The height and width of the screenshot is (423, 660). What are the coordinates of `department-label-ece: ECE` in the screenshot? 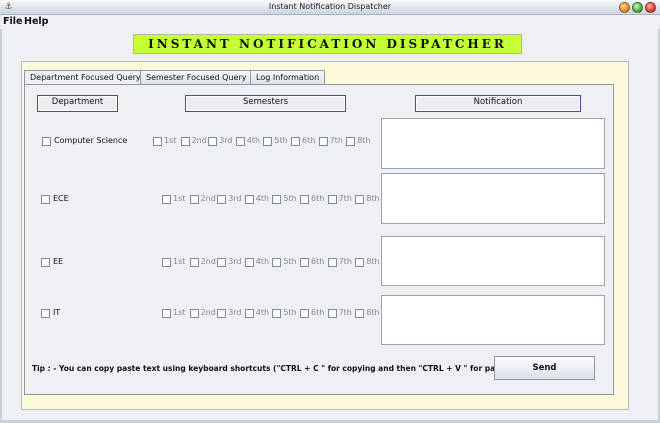 It's located at (61, 198).